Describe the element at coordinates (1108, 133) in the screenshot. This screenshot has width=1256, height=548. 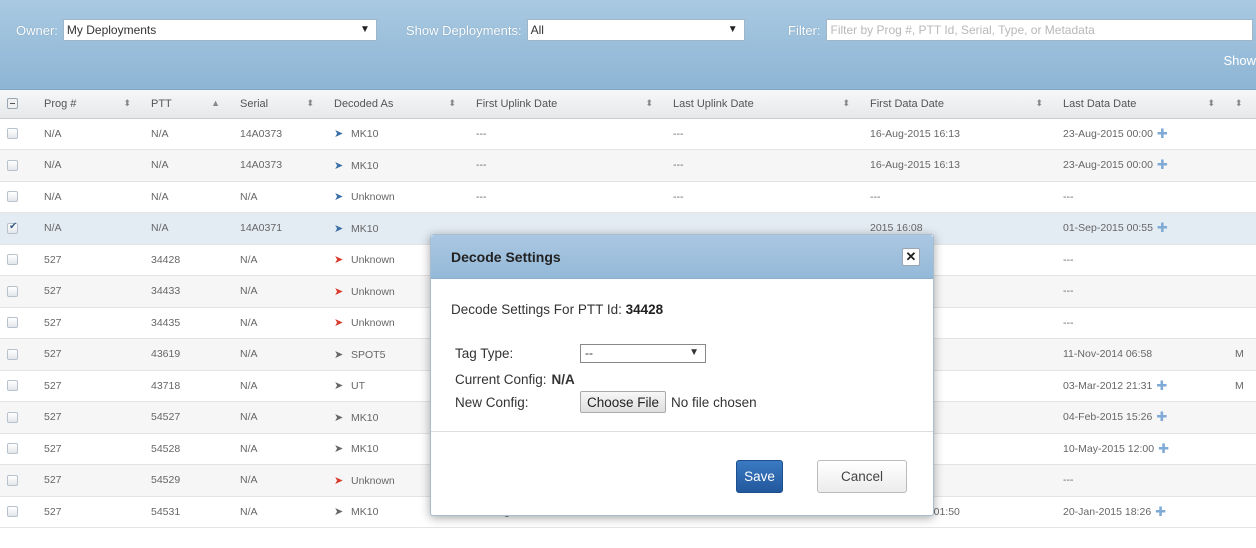
I see `last-data-value: 23-Aug-2015 00:00` at that location.